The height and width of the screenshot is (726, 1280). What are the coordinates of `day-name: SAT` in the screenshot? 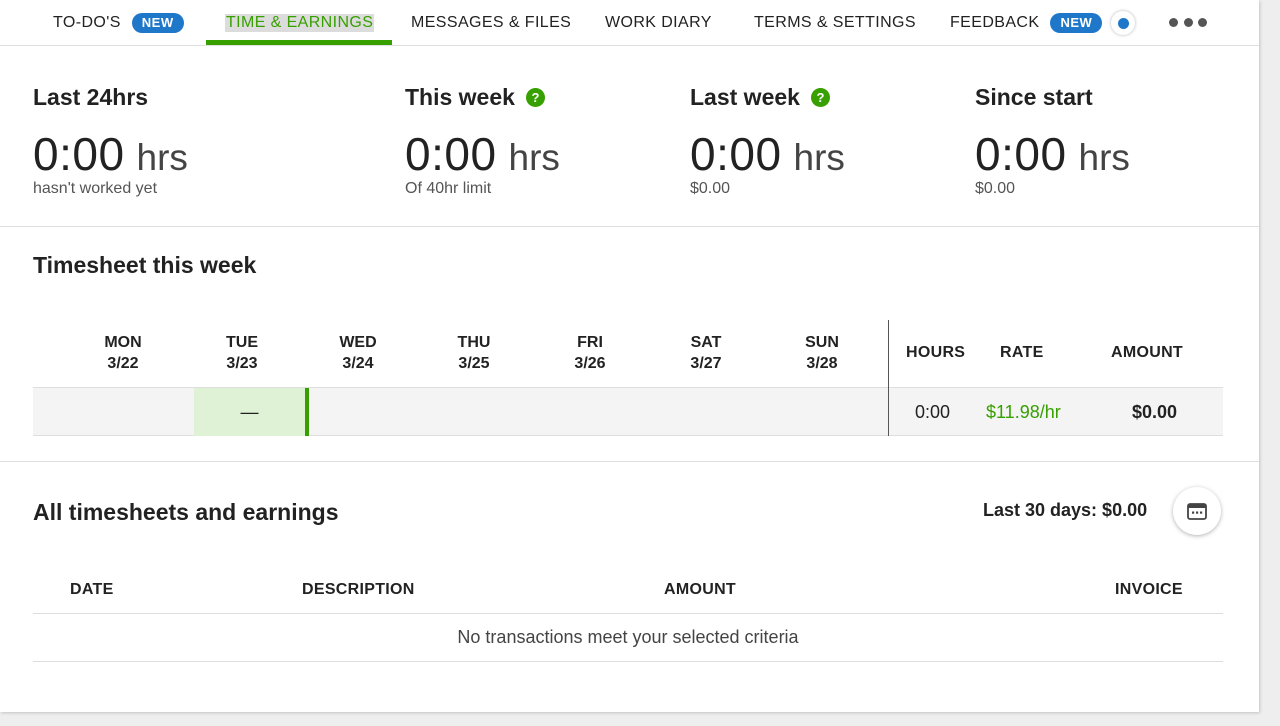 It's located at (706, 342).